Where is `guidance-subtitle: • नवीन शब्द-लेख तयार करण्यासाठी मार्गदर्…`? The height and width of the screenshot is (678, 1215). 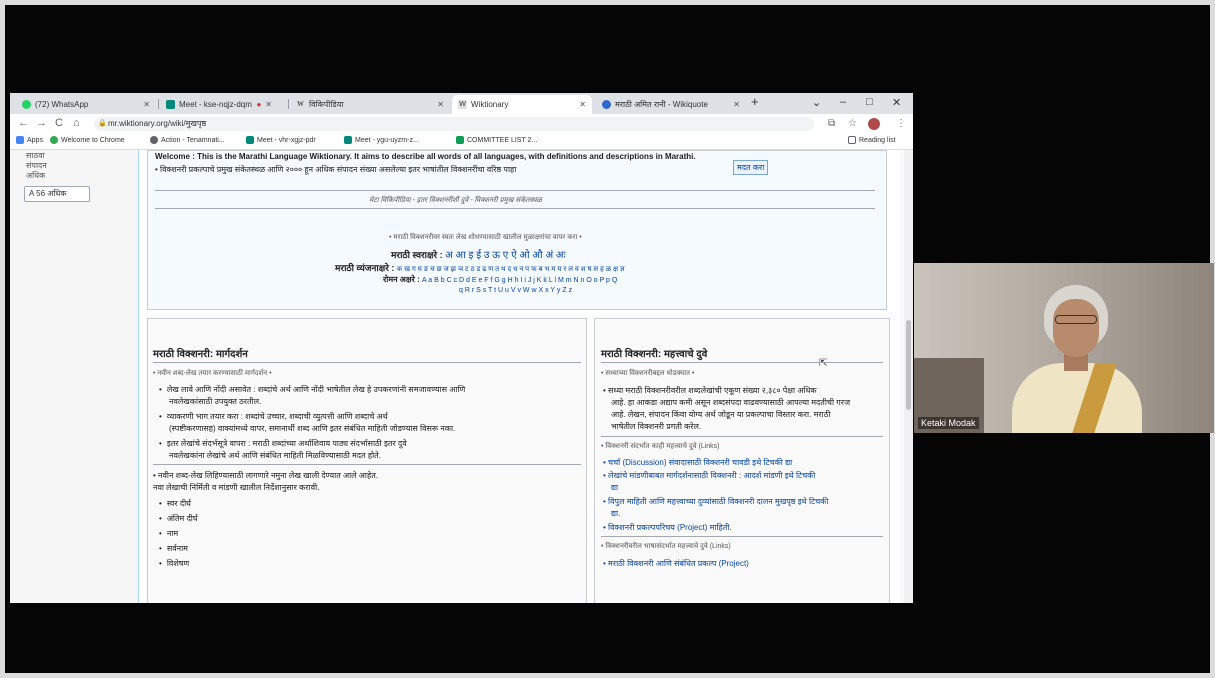
guidance-subtitle: • नवीन शब्द-लेख तयार करण्यासाठी मार्गदर्… is located at coordinates (212, 373).